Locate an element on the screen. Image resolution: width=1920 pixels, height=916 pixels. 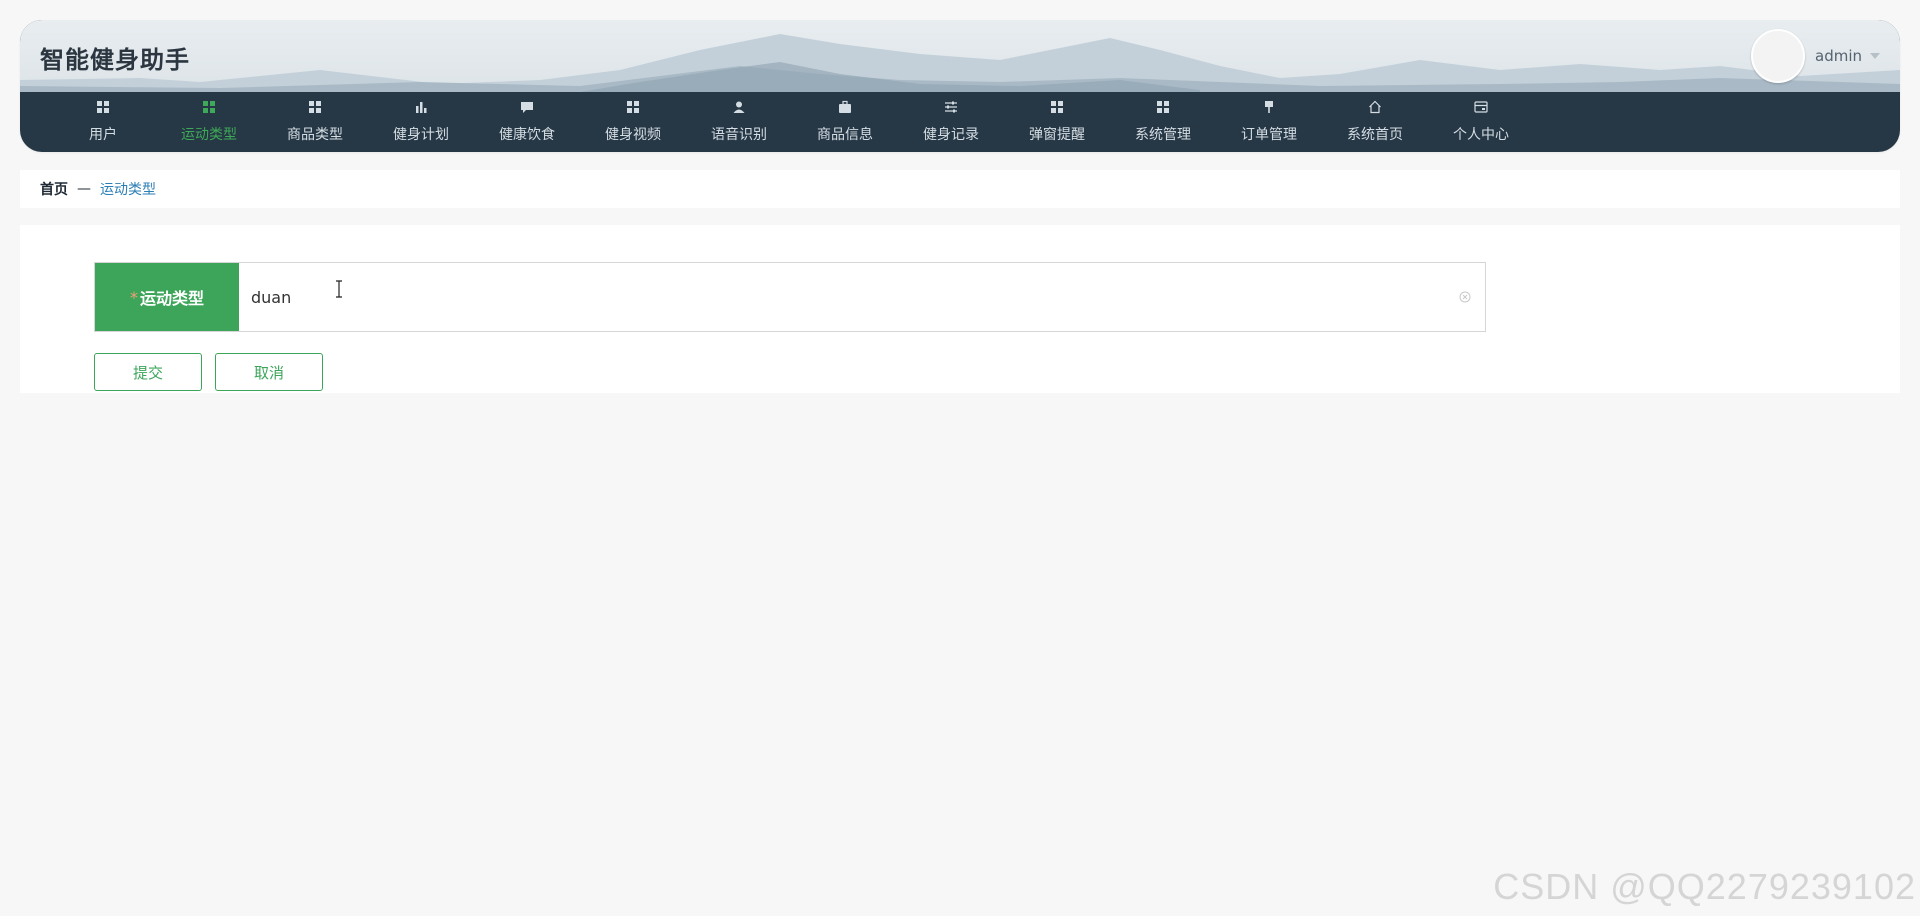
avatar is located at coordinates (1778, 56).